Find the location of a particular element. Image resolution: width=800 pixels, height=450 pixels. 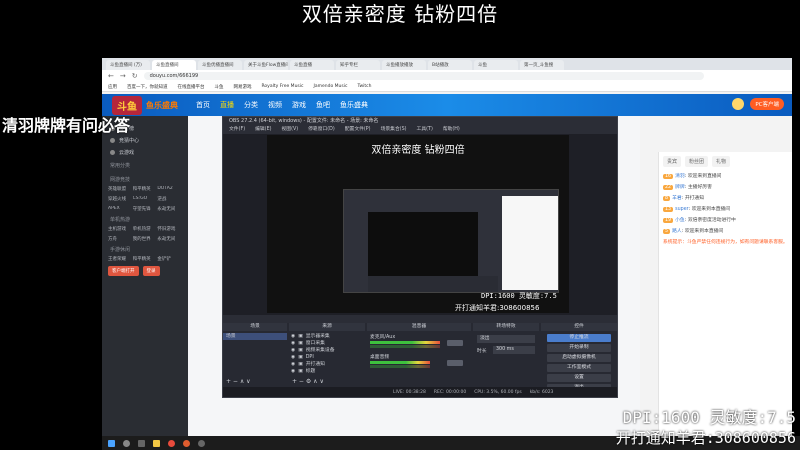

chat-username: 清羽 is located at coordinates (680, 176).